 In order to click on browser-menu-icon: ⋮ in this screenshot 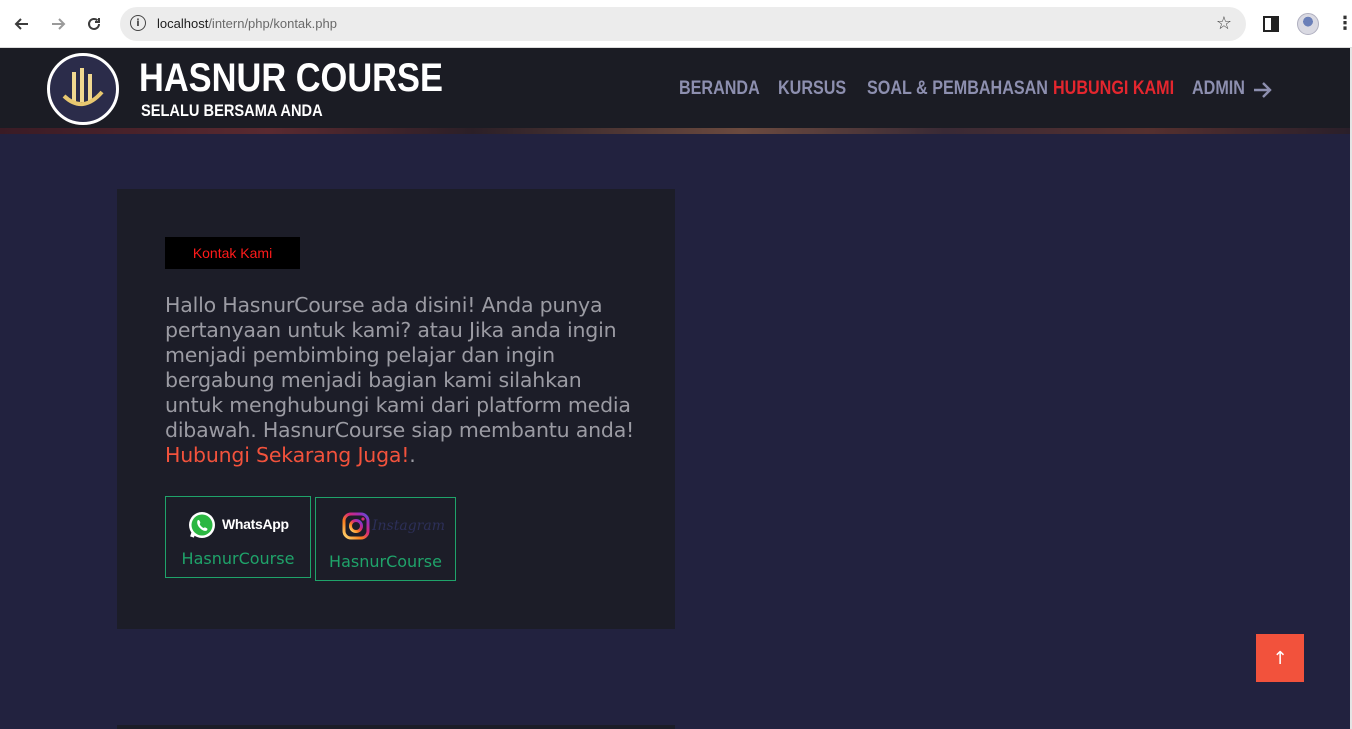, I will do `click(1344, 24)`.